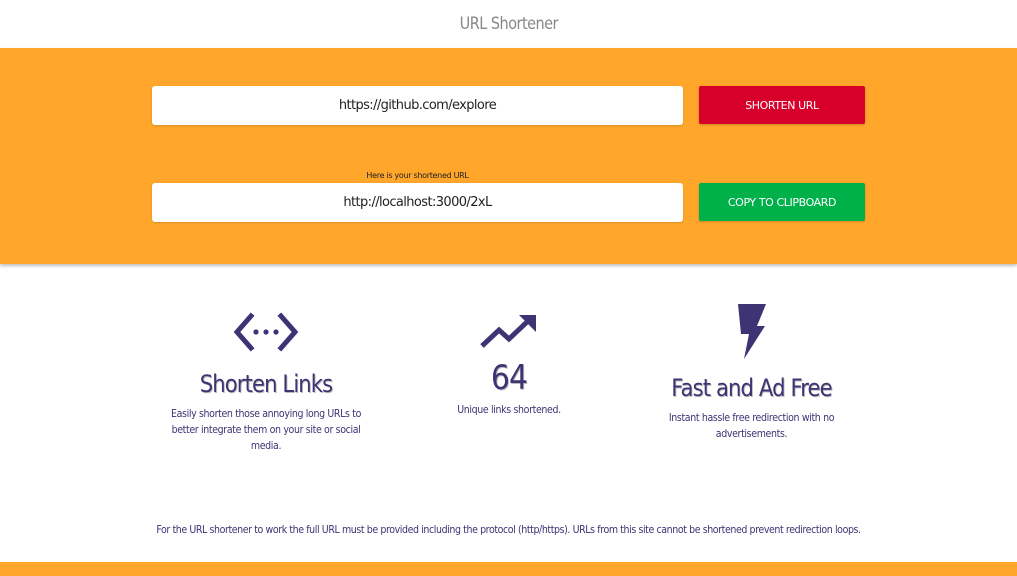 The height and width of the screenshot is (576, 1017). What do you see at coordinates (266, 332) in the screenshot?
I see `code-arrows-icon` at bounding box center [266, 332].